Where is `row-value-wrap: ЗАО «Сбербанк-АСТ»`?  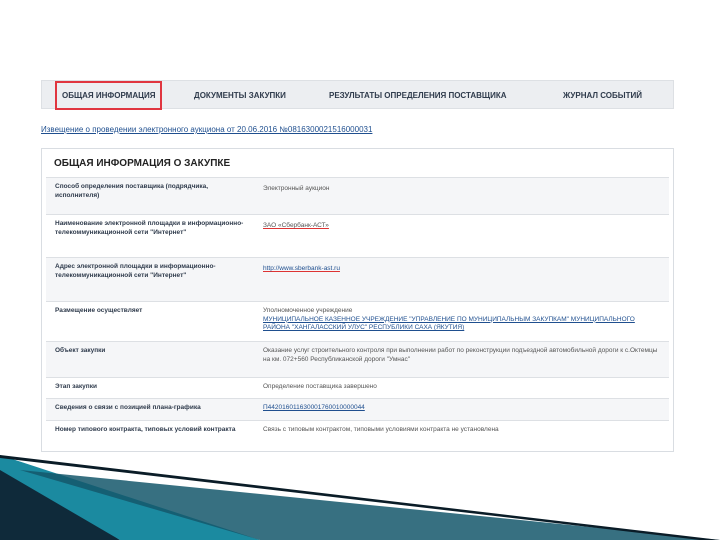 row-value-wrap: ЗАО «Сбербанк-АСТ» is located at coordinates (460, 226).